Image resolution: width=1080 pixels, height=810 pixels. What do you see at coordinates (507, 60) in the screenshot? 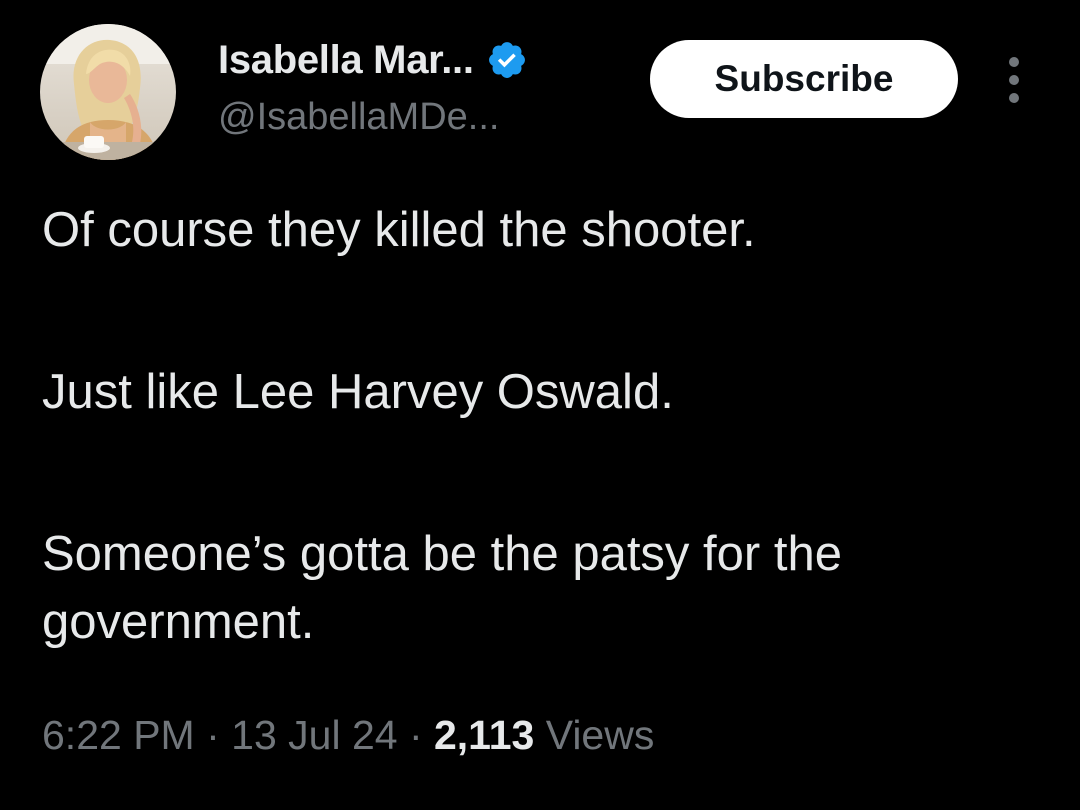
I see `verified-badge-icon` at bounding box center [507, 60].